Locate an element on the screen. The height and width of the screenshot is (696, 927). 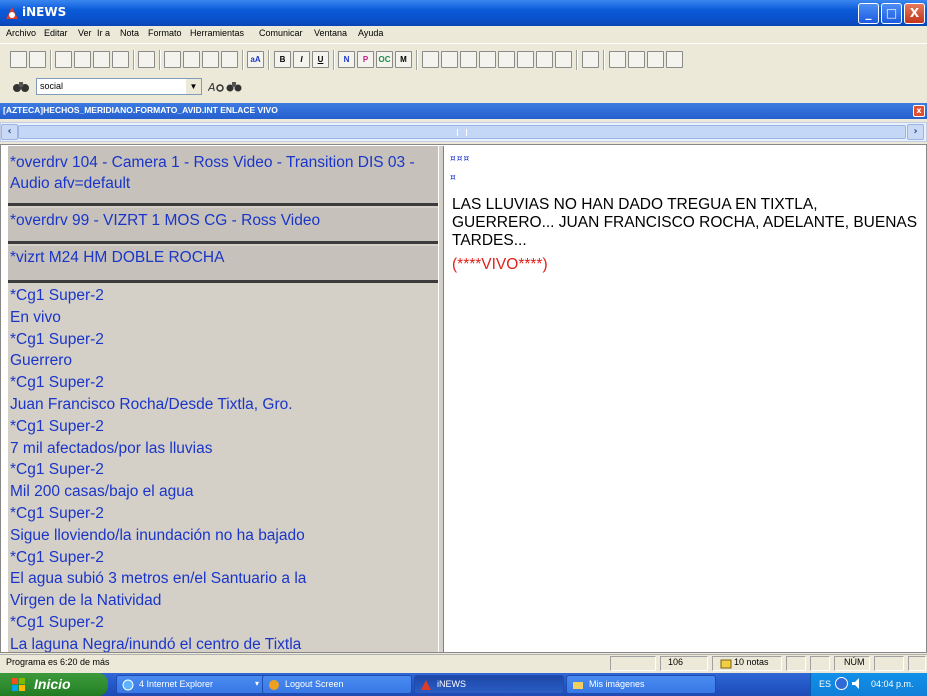
find-text-icon: A is located at coordinates (216, 86).